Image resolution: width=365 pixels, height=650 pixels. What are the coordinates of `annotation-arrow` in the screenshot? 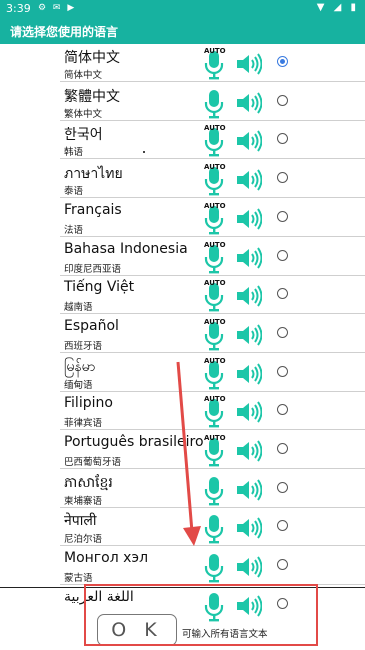 It's located at (188, 453).